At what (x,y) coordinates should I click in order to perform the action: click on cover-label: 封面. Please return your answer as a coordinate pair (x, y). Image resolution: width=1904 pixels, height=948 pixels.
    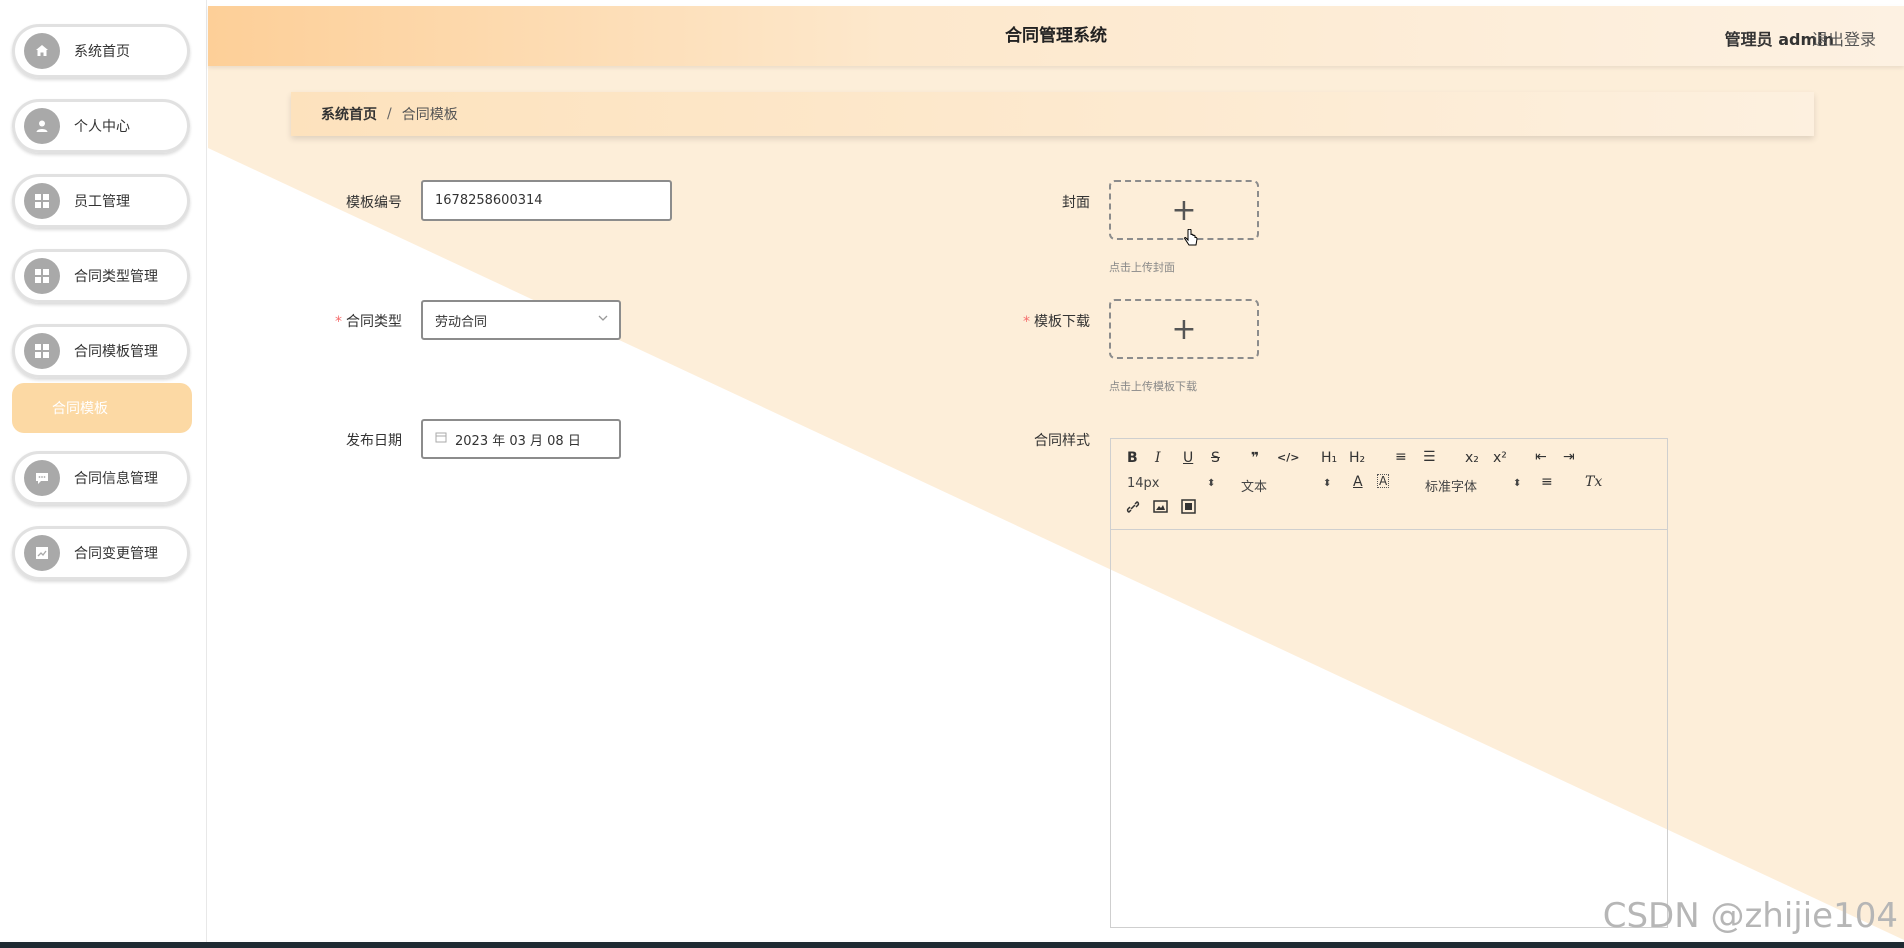
    Looking at the image, I should click on (1076, 203).